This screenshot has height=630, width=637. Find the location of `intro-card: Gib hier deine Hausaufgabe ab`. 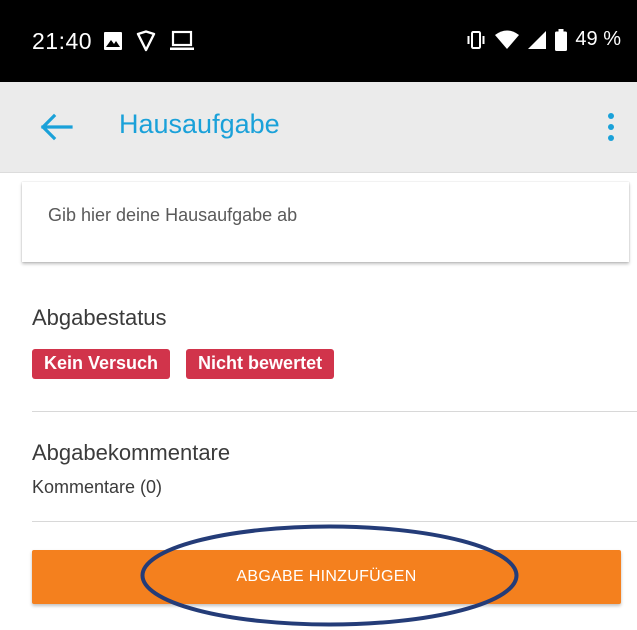

intro-card: Gib hier deine Hausaufgabe ab is located at coordinates (325, 222).